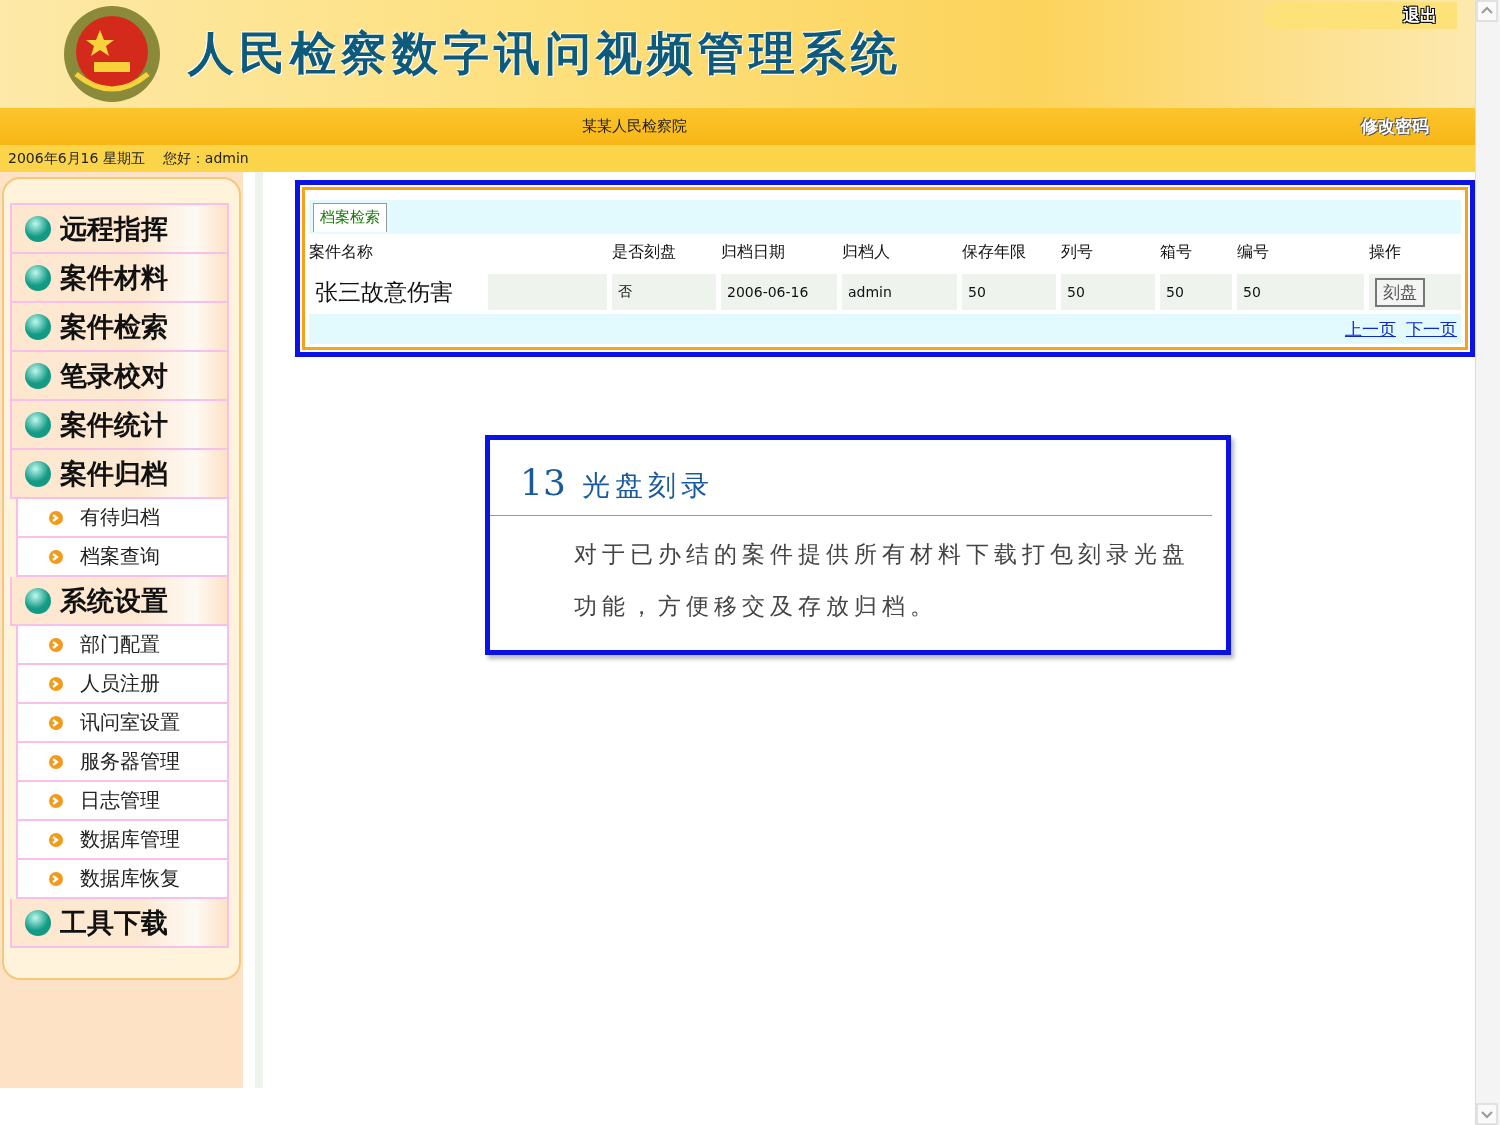 This screenshot has width=1500, height=1125. What do you see at coordinates (205, 158) in the screenshot?
I see `greeting-text: 您好：admin` at bounding box center [205, 158].